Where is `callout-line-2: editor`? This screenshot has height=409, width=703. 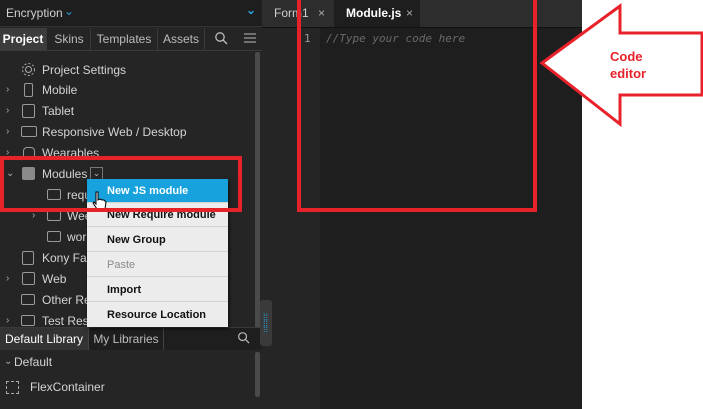 callout-line-2: editor is located at coordinates (628, 73).